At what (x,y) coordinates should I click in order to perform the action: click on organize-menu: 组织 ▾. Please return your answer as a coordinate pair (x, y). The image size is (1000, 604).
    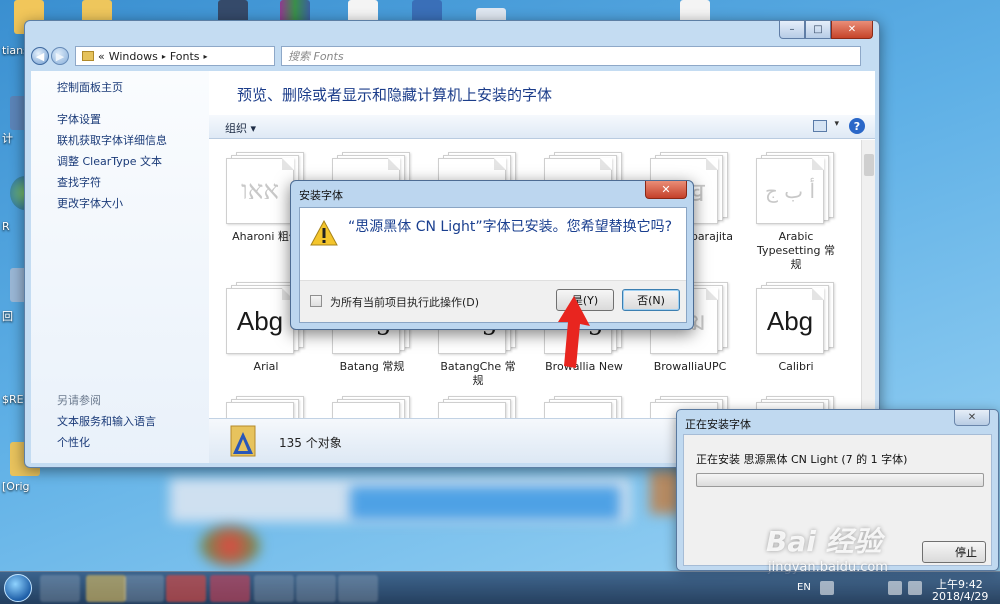
    Looking at the image, I should click on (240, 128).